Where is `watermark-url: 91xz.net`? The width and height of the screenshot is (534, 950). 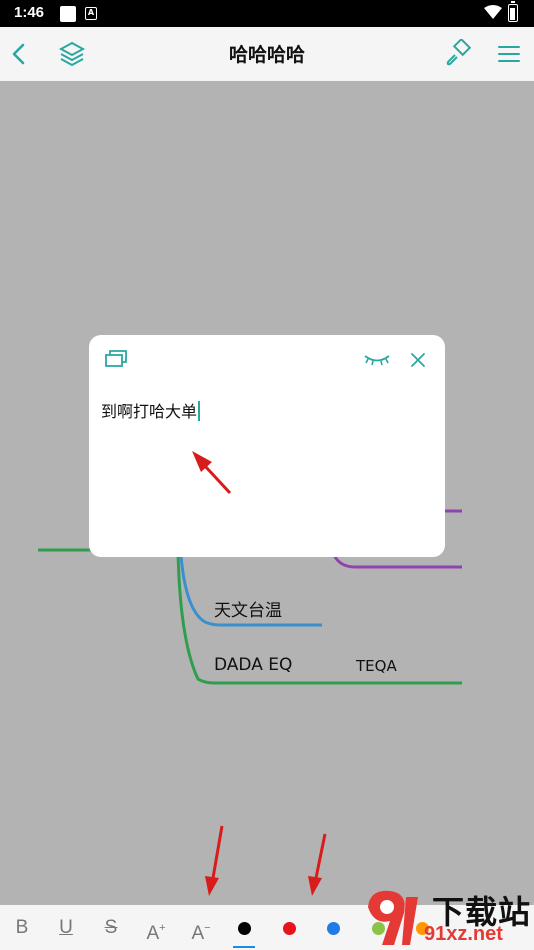 watermark-url: 91xz.net is located at coordinates (463, 934).